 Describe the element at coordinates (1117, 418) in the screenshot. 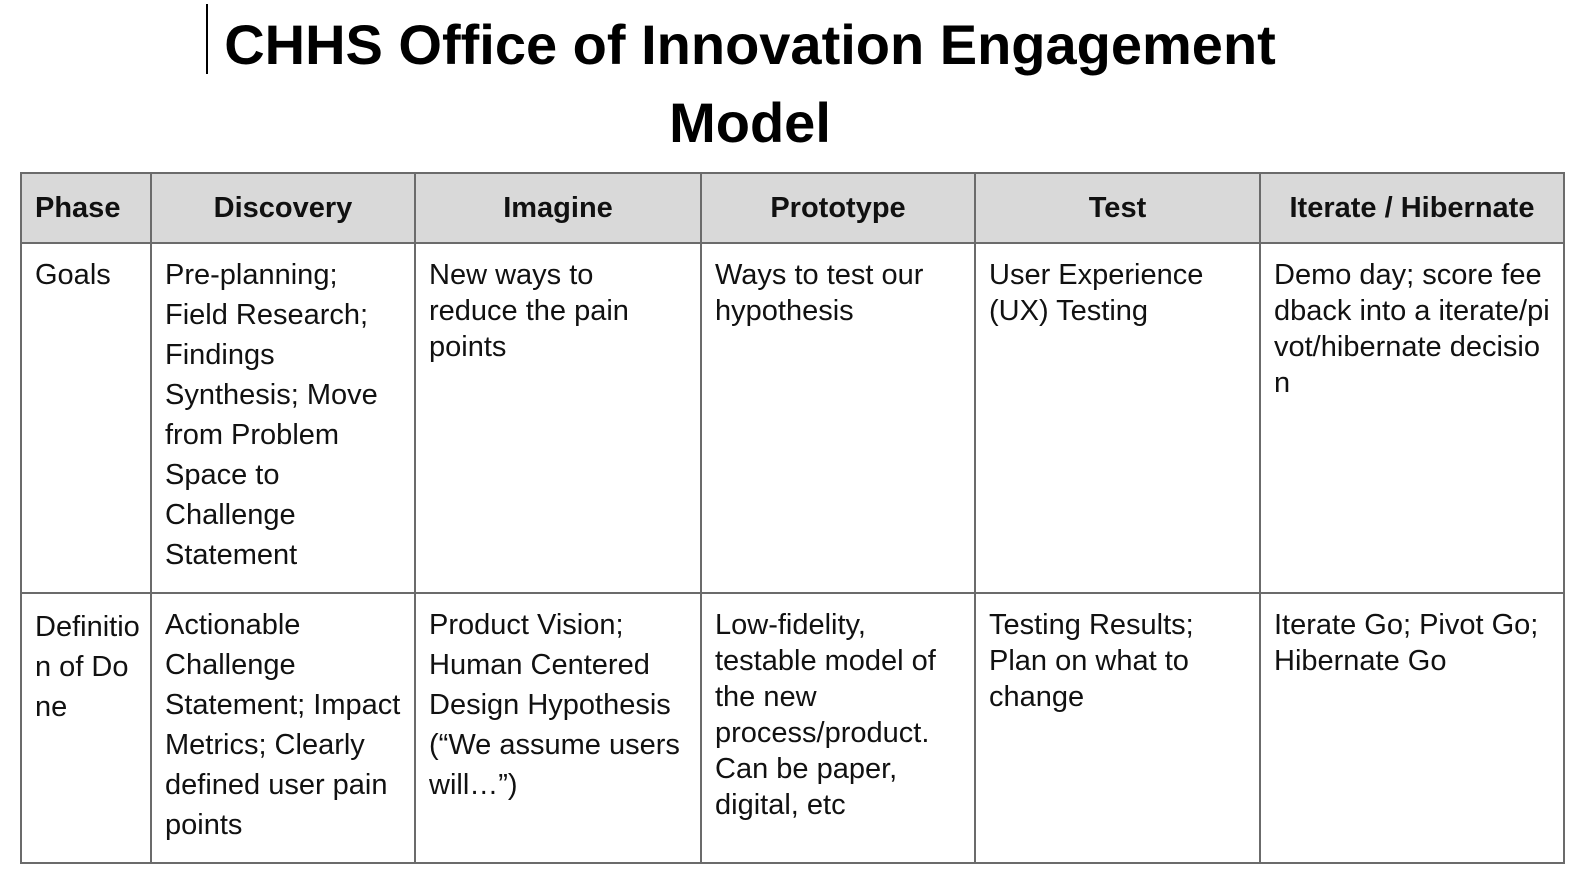

I see `goals-test-cell: User Experience (UX) Testing` at that location.